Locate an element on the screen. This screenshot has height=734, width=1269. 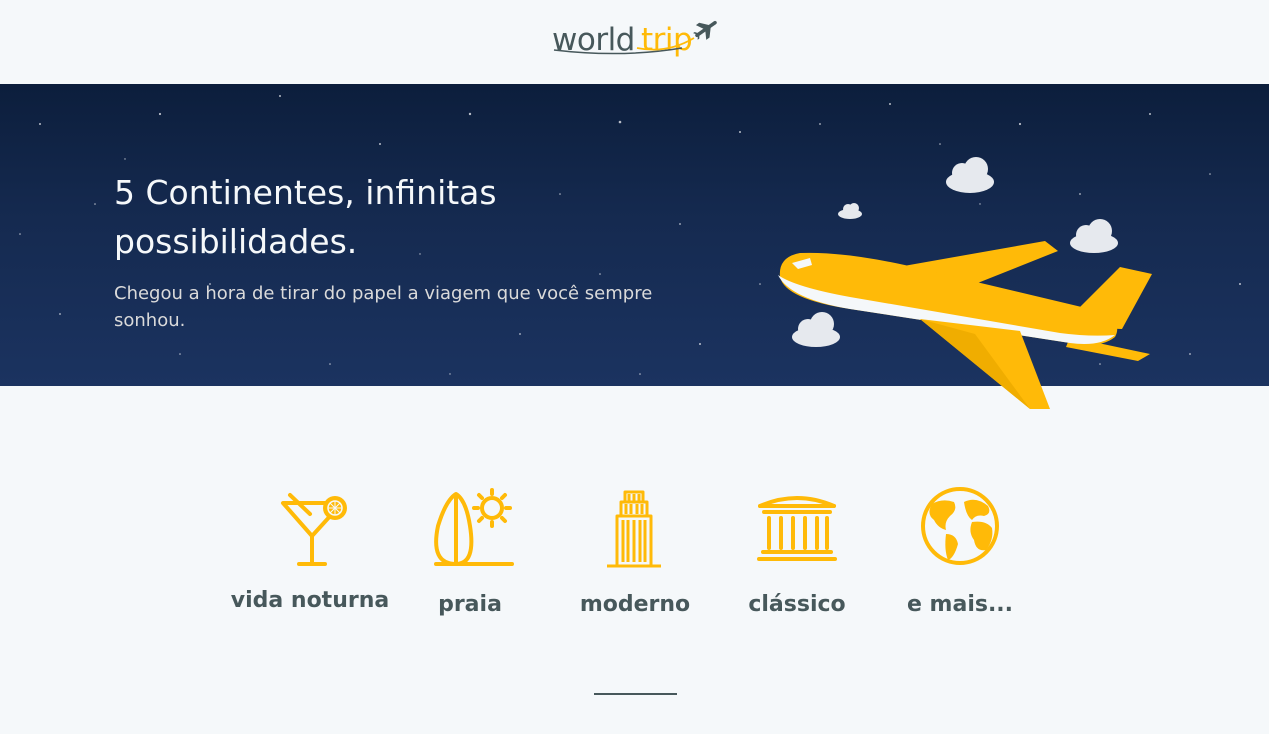
banner-title: 5 Continentes, infinitas possibilidades. is located at coordinates (305, 217).